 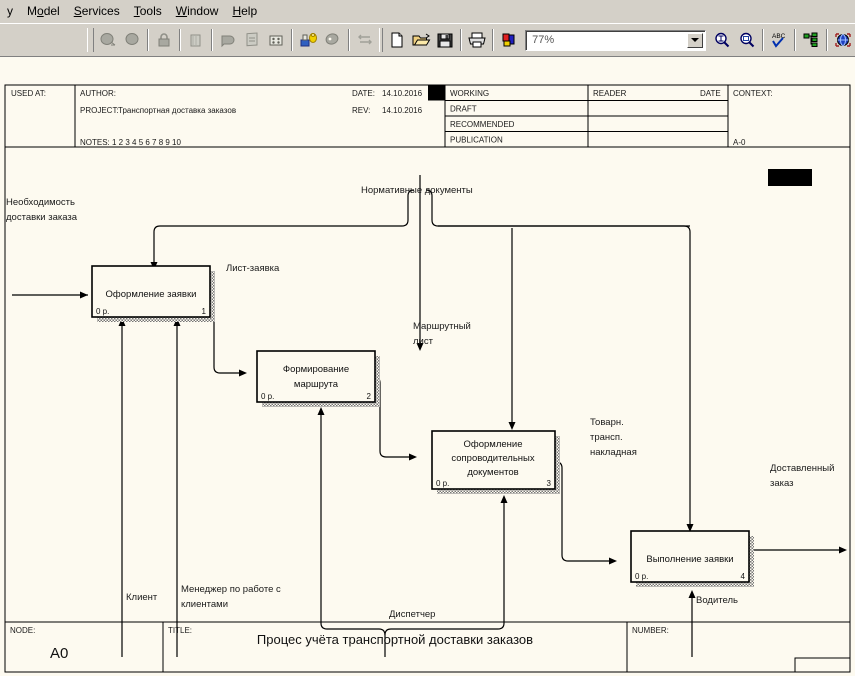 I want to click on rev-label: REV:, so click(x=361, y=110).